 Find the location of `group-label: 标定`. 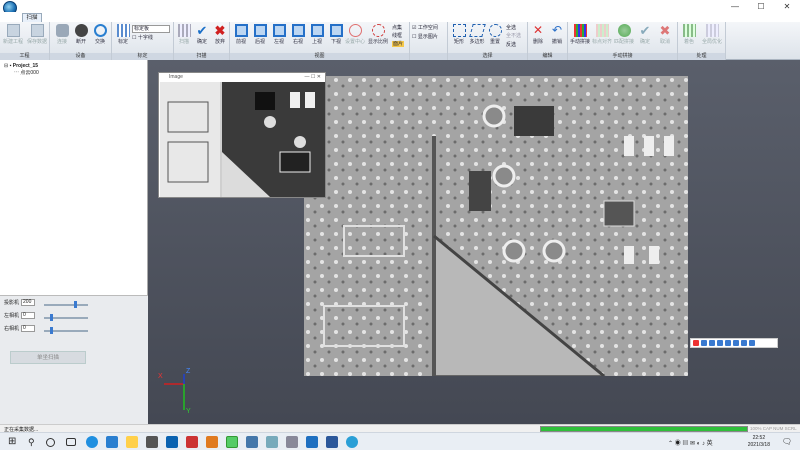

group-label: 标定 is located at coordinates (142, 56).